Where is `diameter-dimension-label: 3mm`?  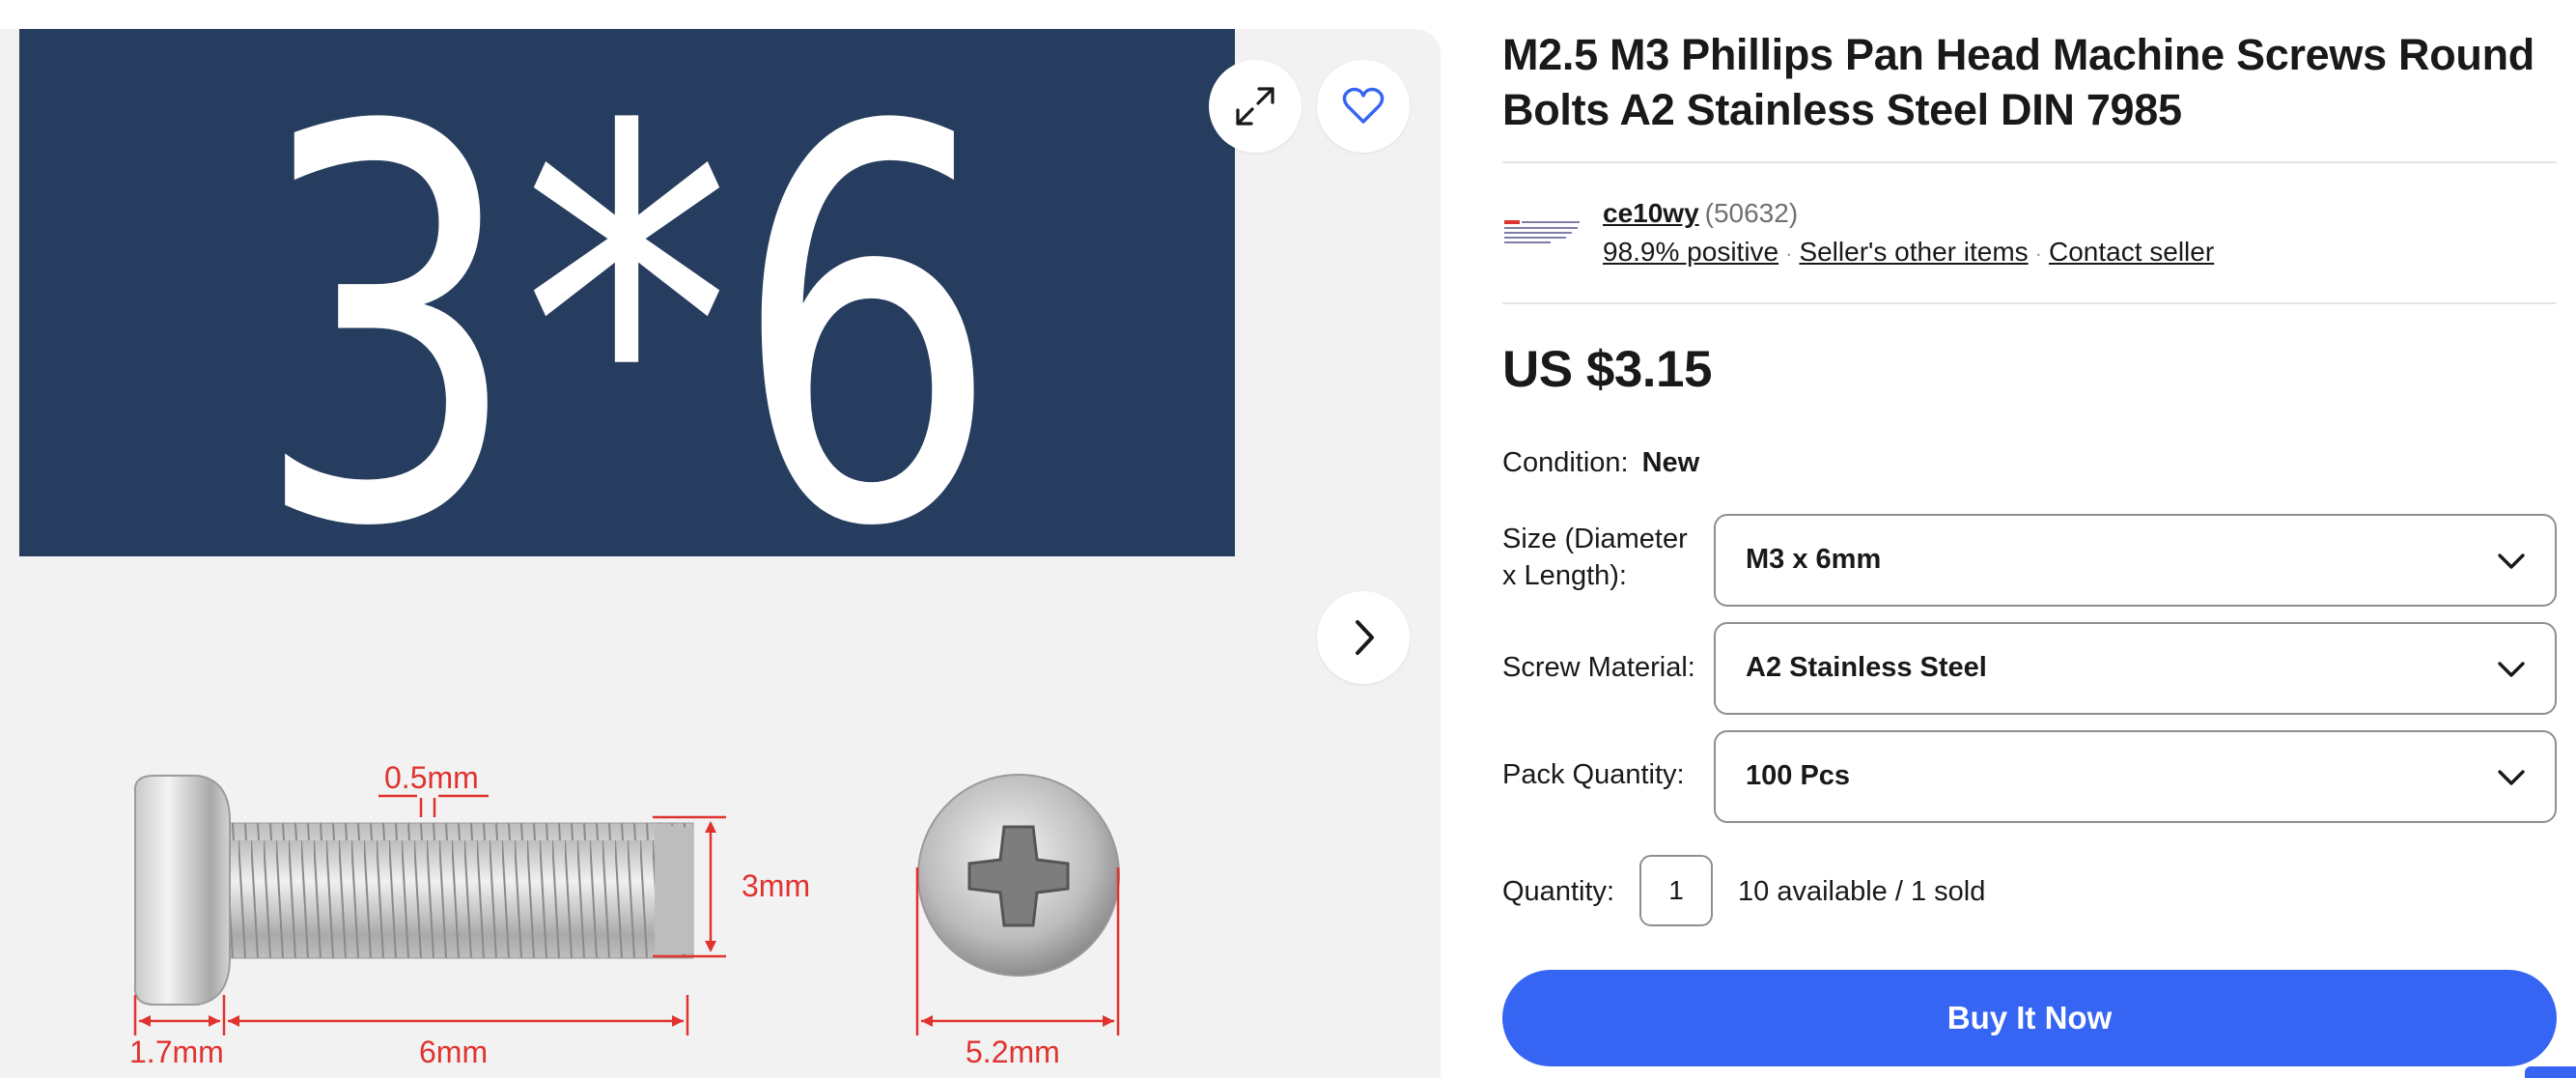
diameter-dimension-label: 3mm is located at coordinates (776, 885).